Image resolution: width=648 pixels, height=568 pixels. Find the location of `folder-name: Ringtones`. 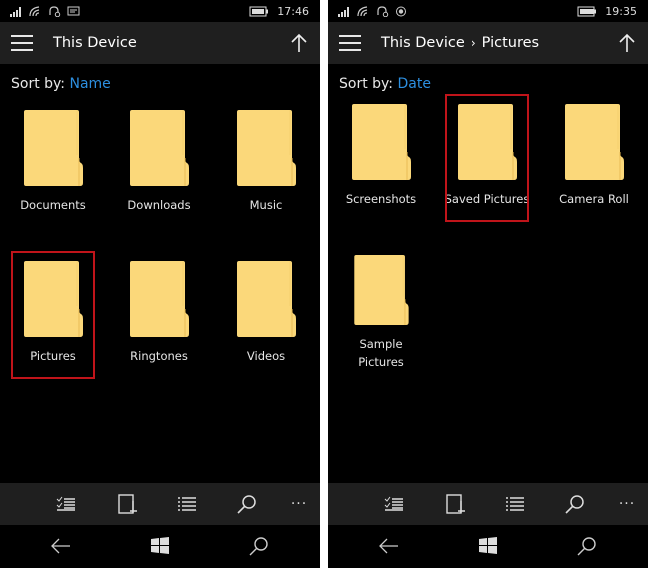

folder-name: Ringtones is located at coordinates (159, 356).